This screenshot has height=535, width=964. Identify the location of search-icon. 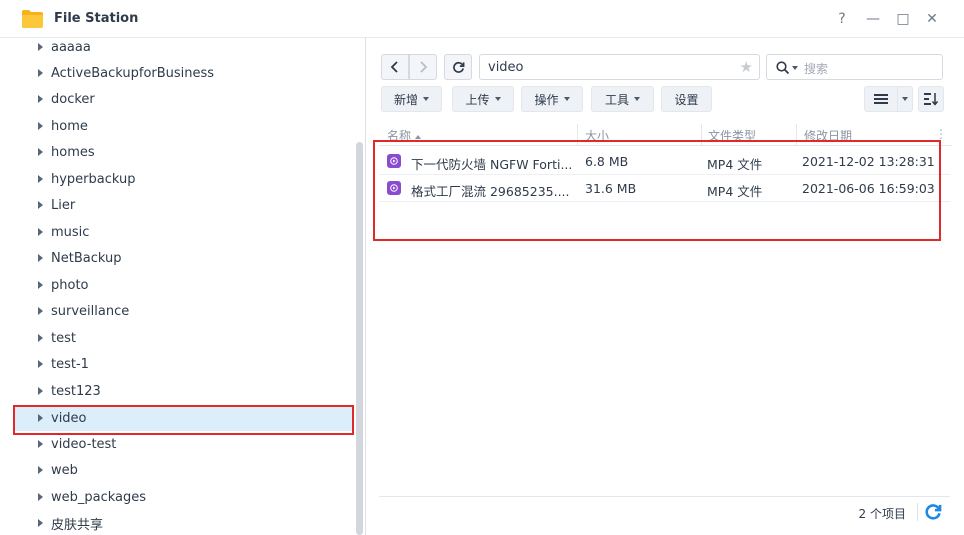
(783, 68).